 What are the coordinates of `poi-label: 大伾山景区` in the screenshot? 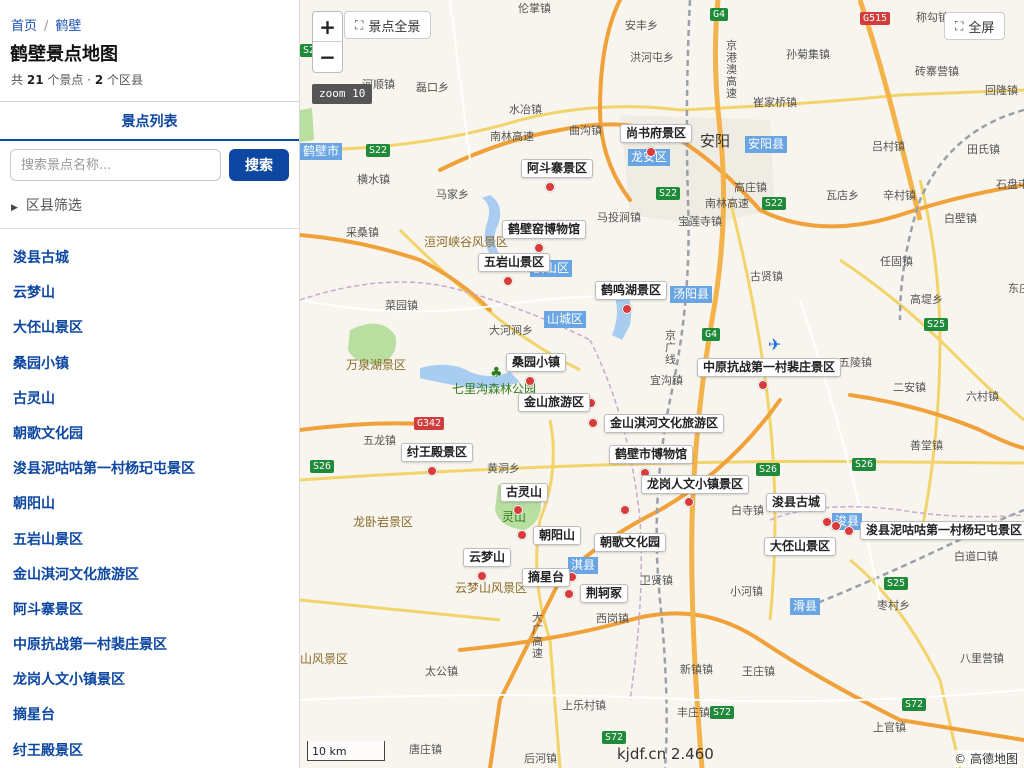 It's located at (800, 546).